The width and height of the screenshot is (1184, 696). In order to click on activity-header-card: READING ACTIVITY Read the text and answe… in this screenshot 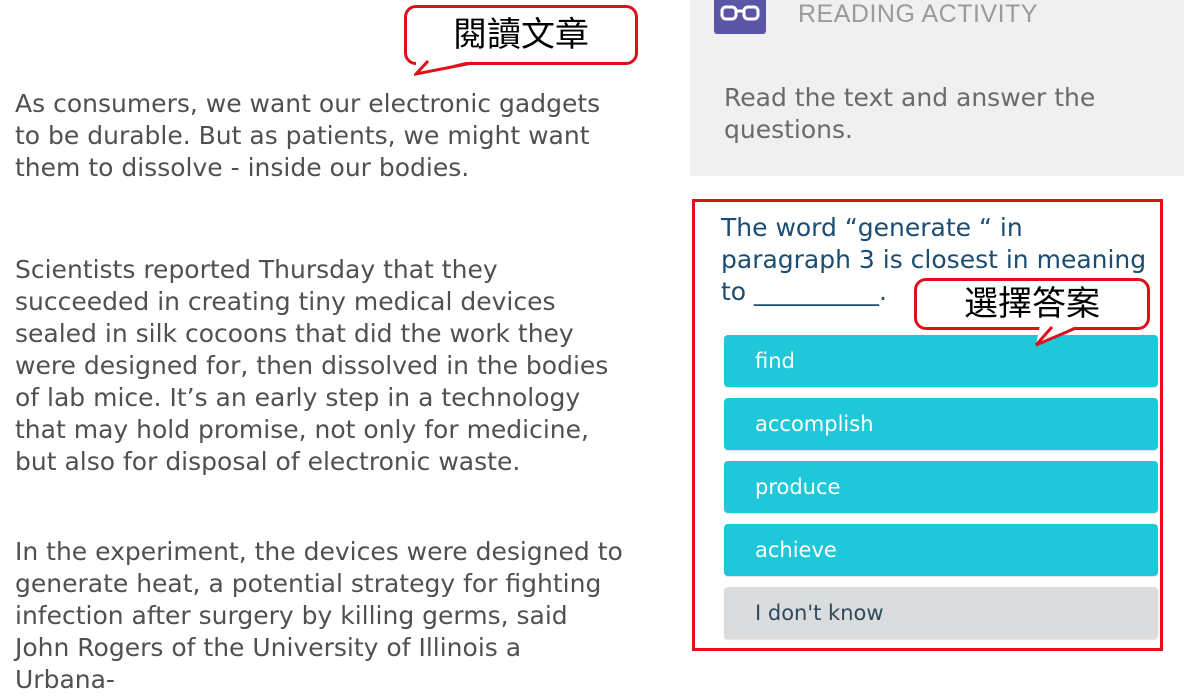, I will do `click(937, 88)`.